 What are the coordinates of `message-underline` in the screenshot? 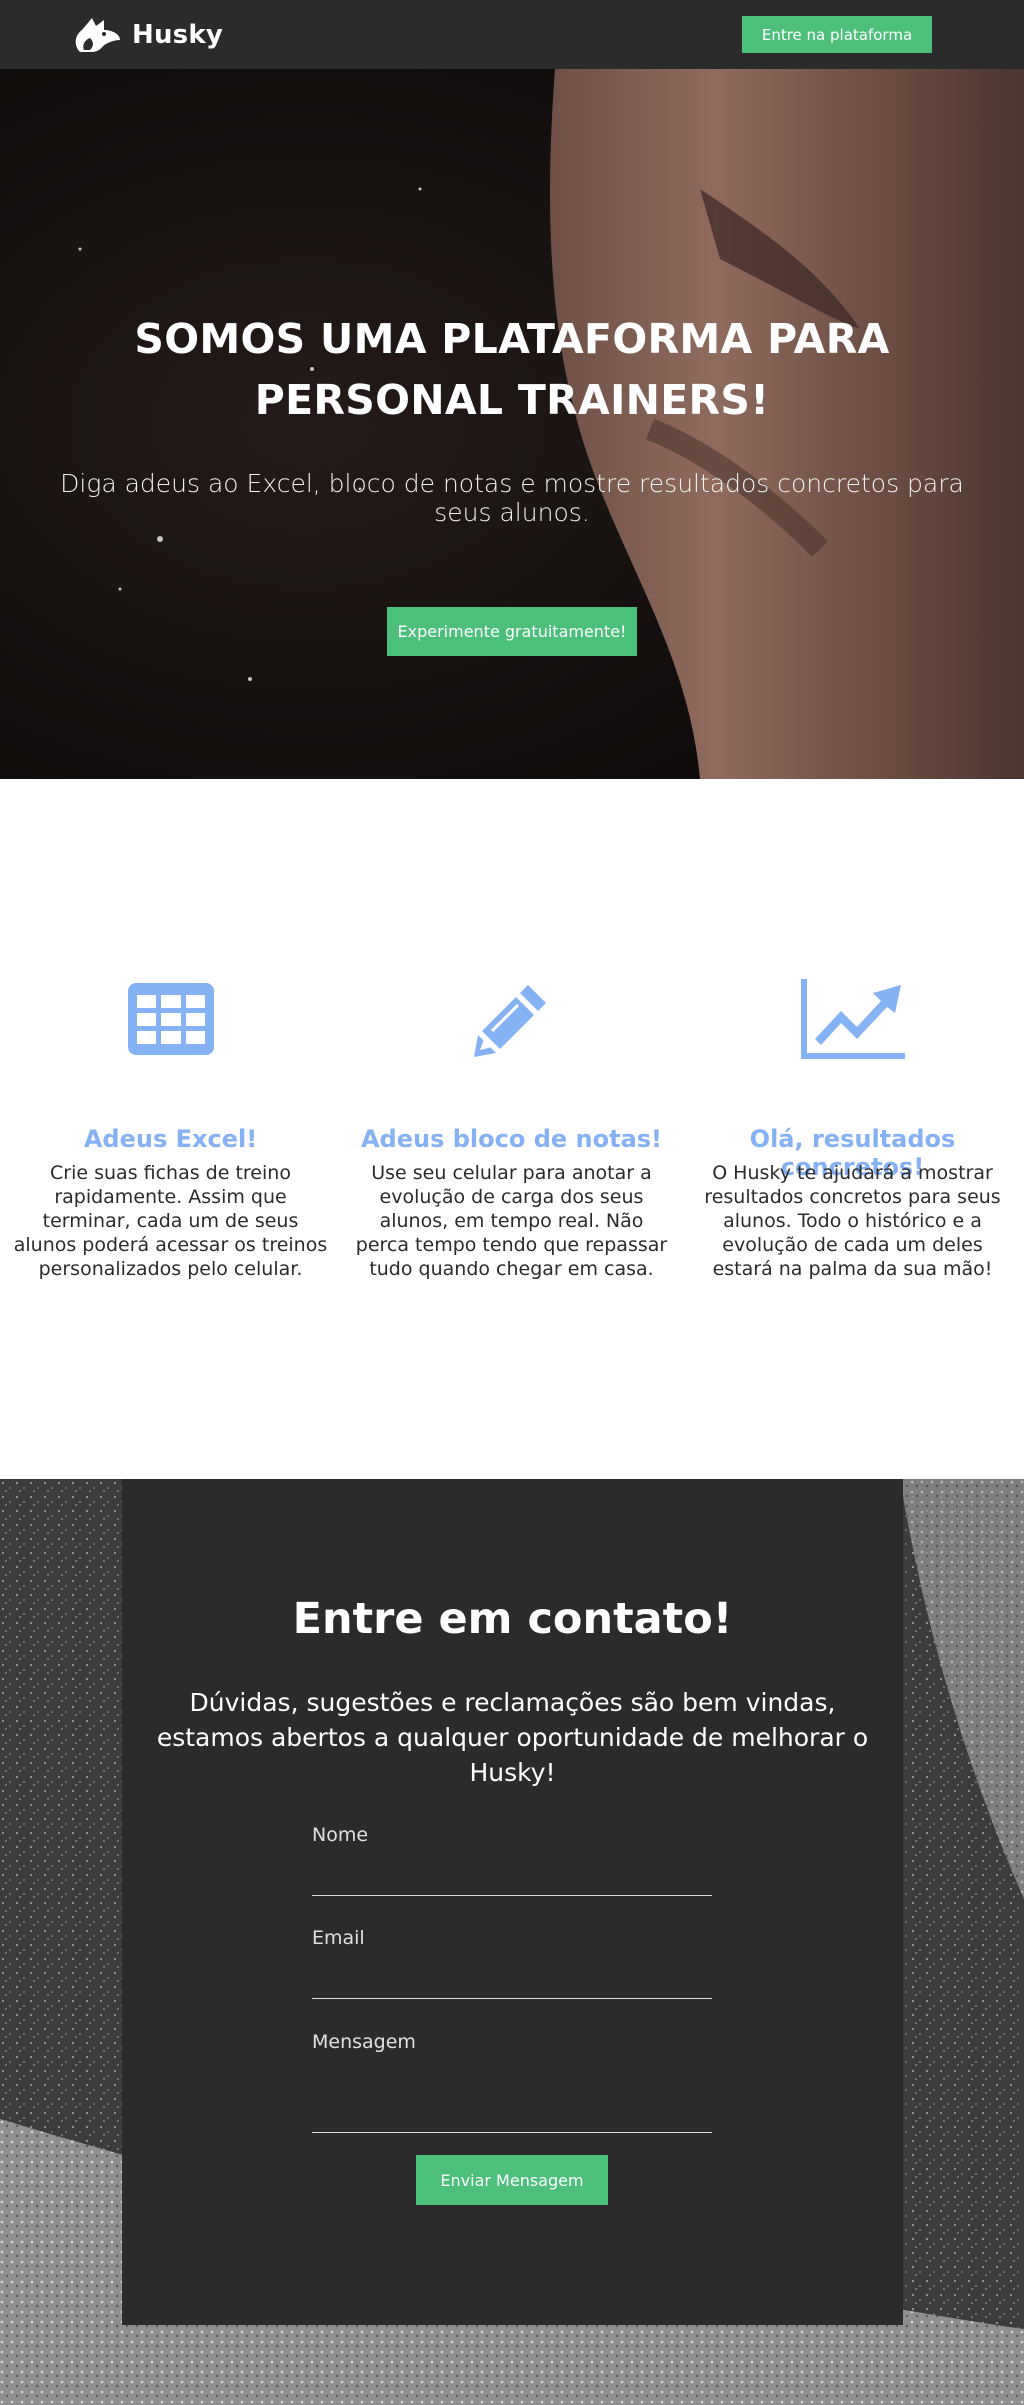 It's located at (512, 2132).